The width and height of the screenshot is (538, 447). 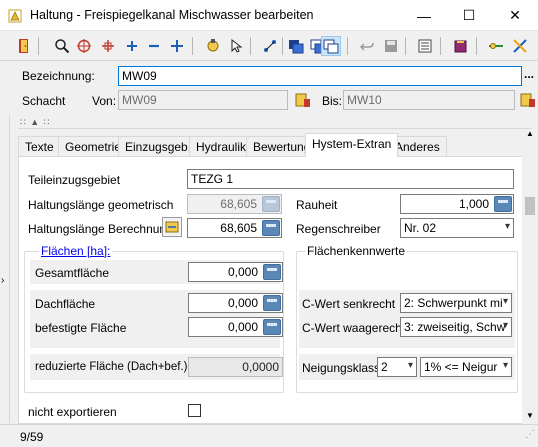 I want to click on save-icon, so click(x=391, y=46).